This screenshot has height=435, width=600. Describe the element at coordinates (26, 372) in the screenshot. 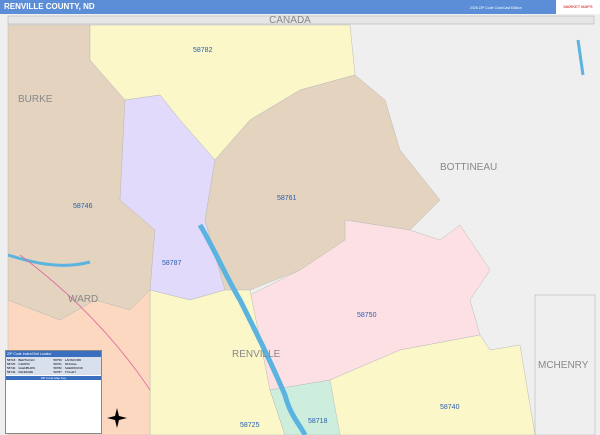

I see `zip-index-cell: KENMARE` at that location.